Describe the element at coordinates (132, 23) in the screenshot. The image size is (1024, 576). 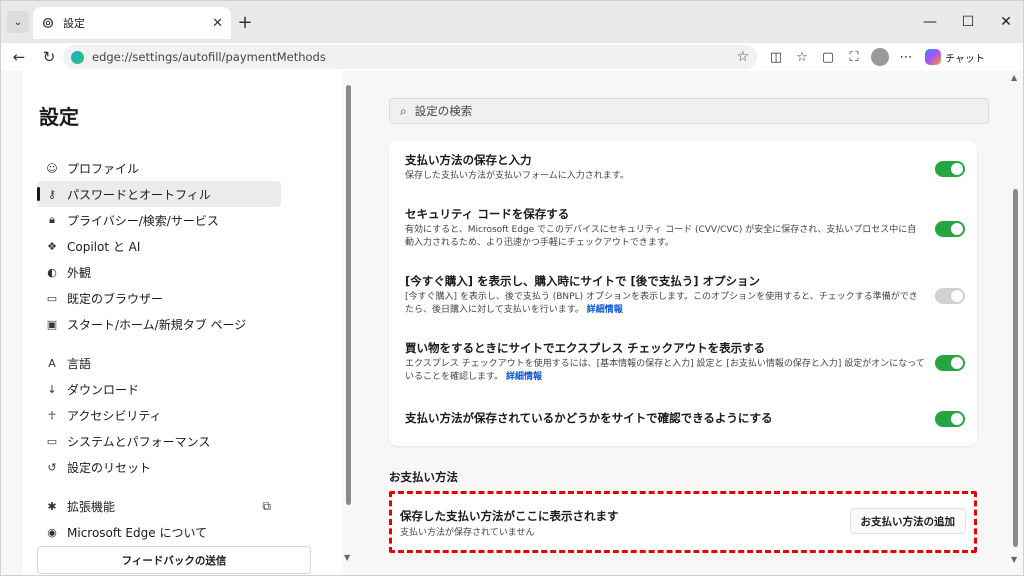
I see `tab-settings: 設定 ✕` at that location.